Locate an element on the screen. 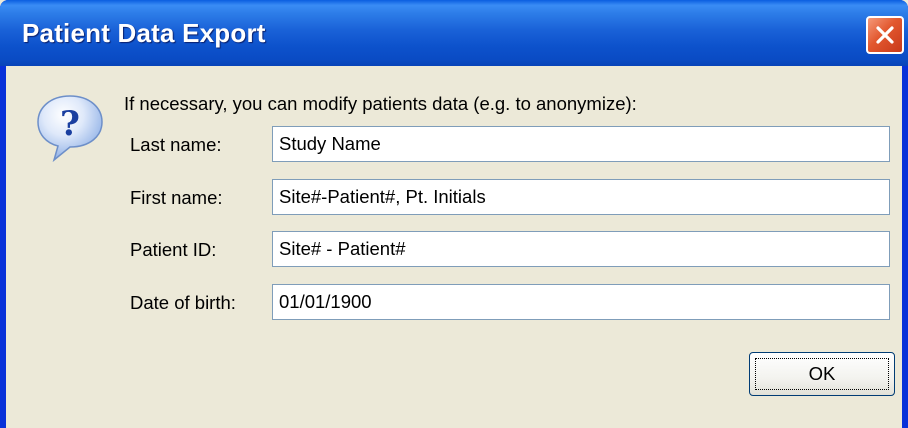 Image resolution: width=908 pixels, height=428 pixels. close-icon is located at coordinates (885, 35).